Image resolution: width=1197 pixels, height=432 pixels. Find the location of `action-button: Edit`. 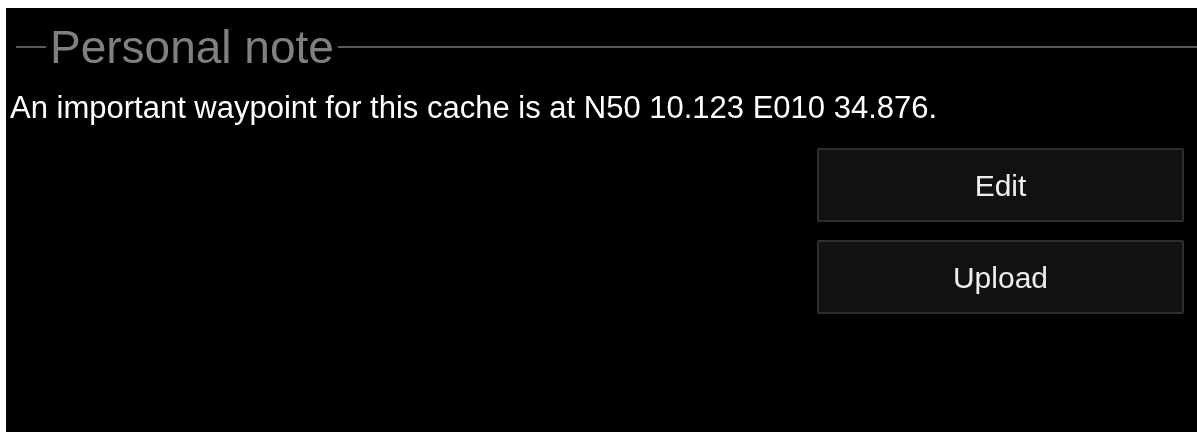

action-button: Edit is located at coordinates (1000, 185).